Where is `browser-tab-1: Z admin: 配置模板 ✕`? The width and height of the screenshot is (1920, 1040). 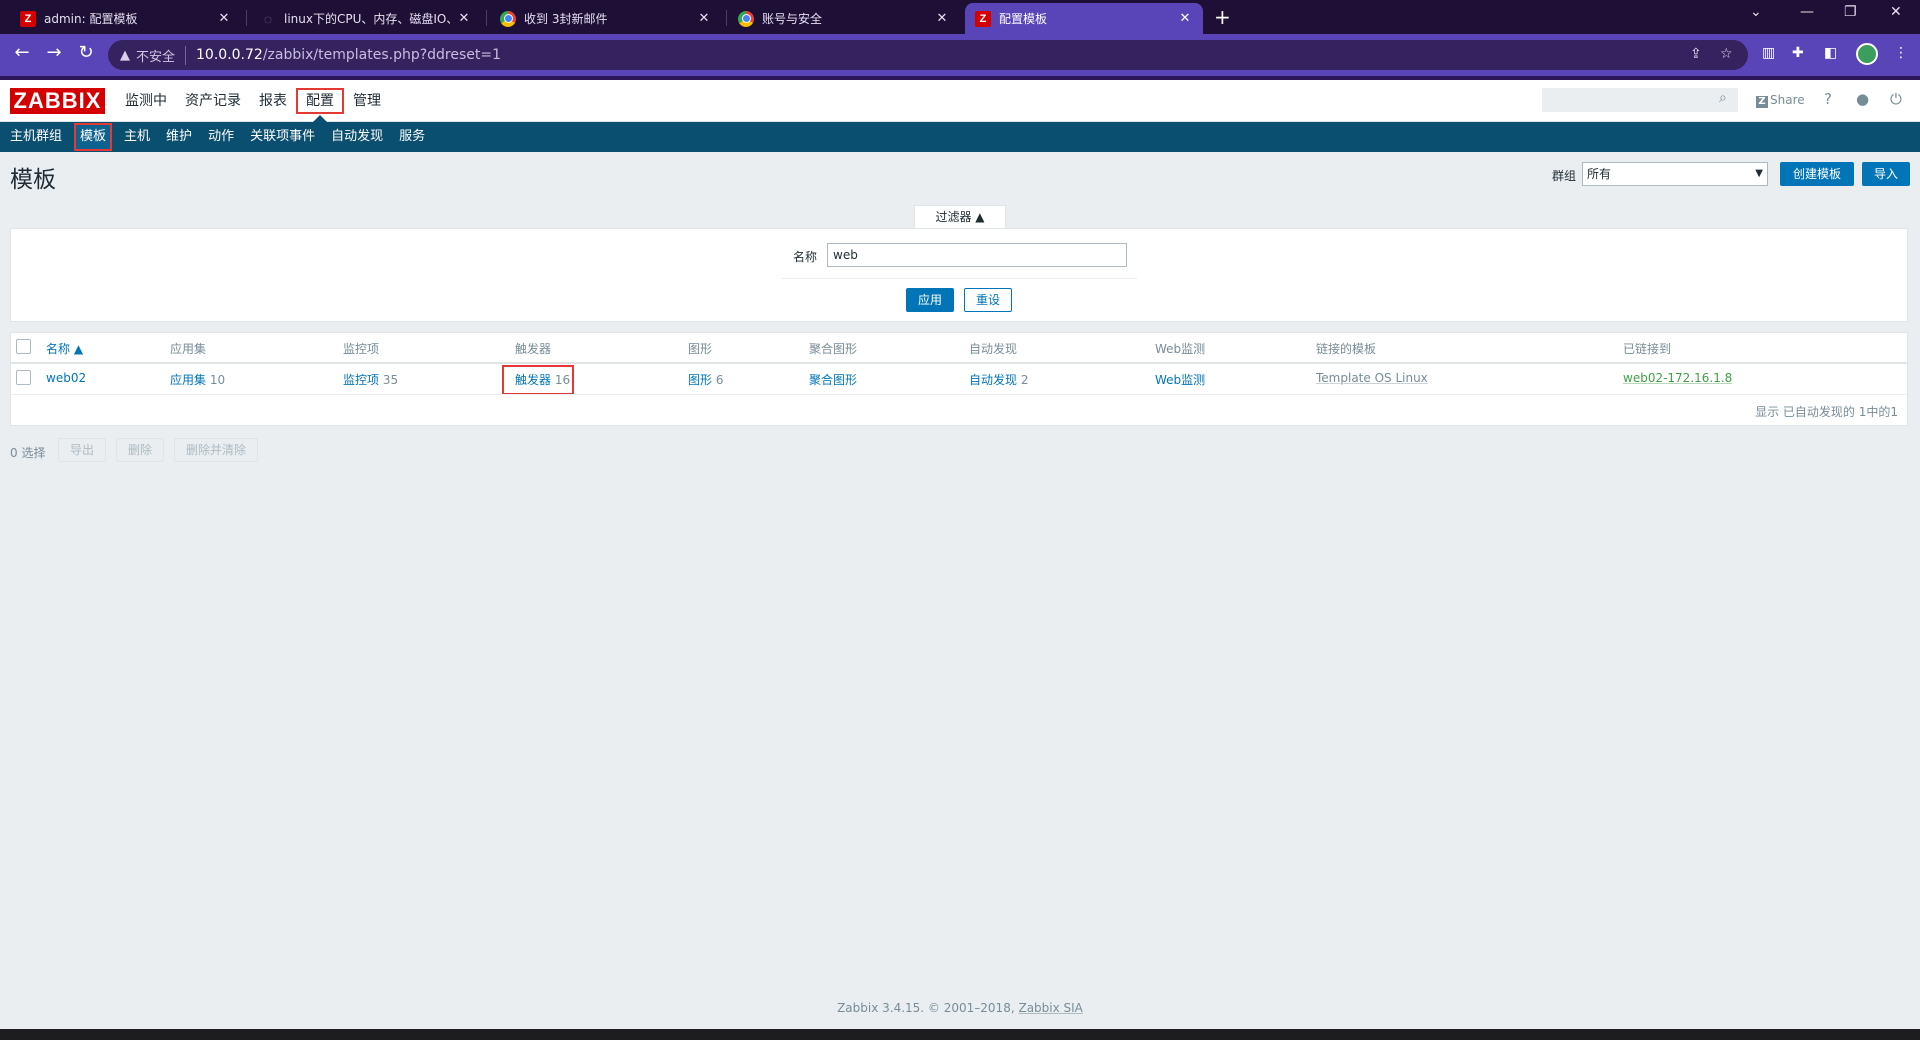 browser-tab-1: Z admin: 配置模板 ✕ is located at coordinates (126, 18).